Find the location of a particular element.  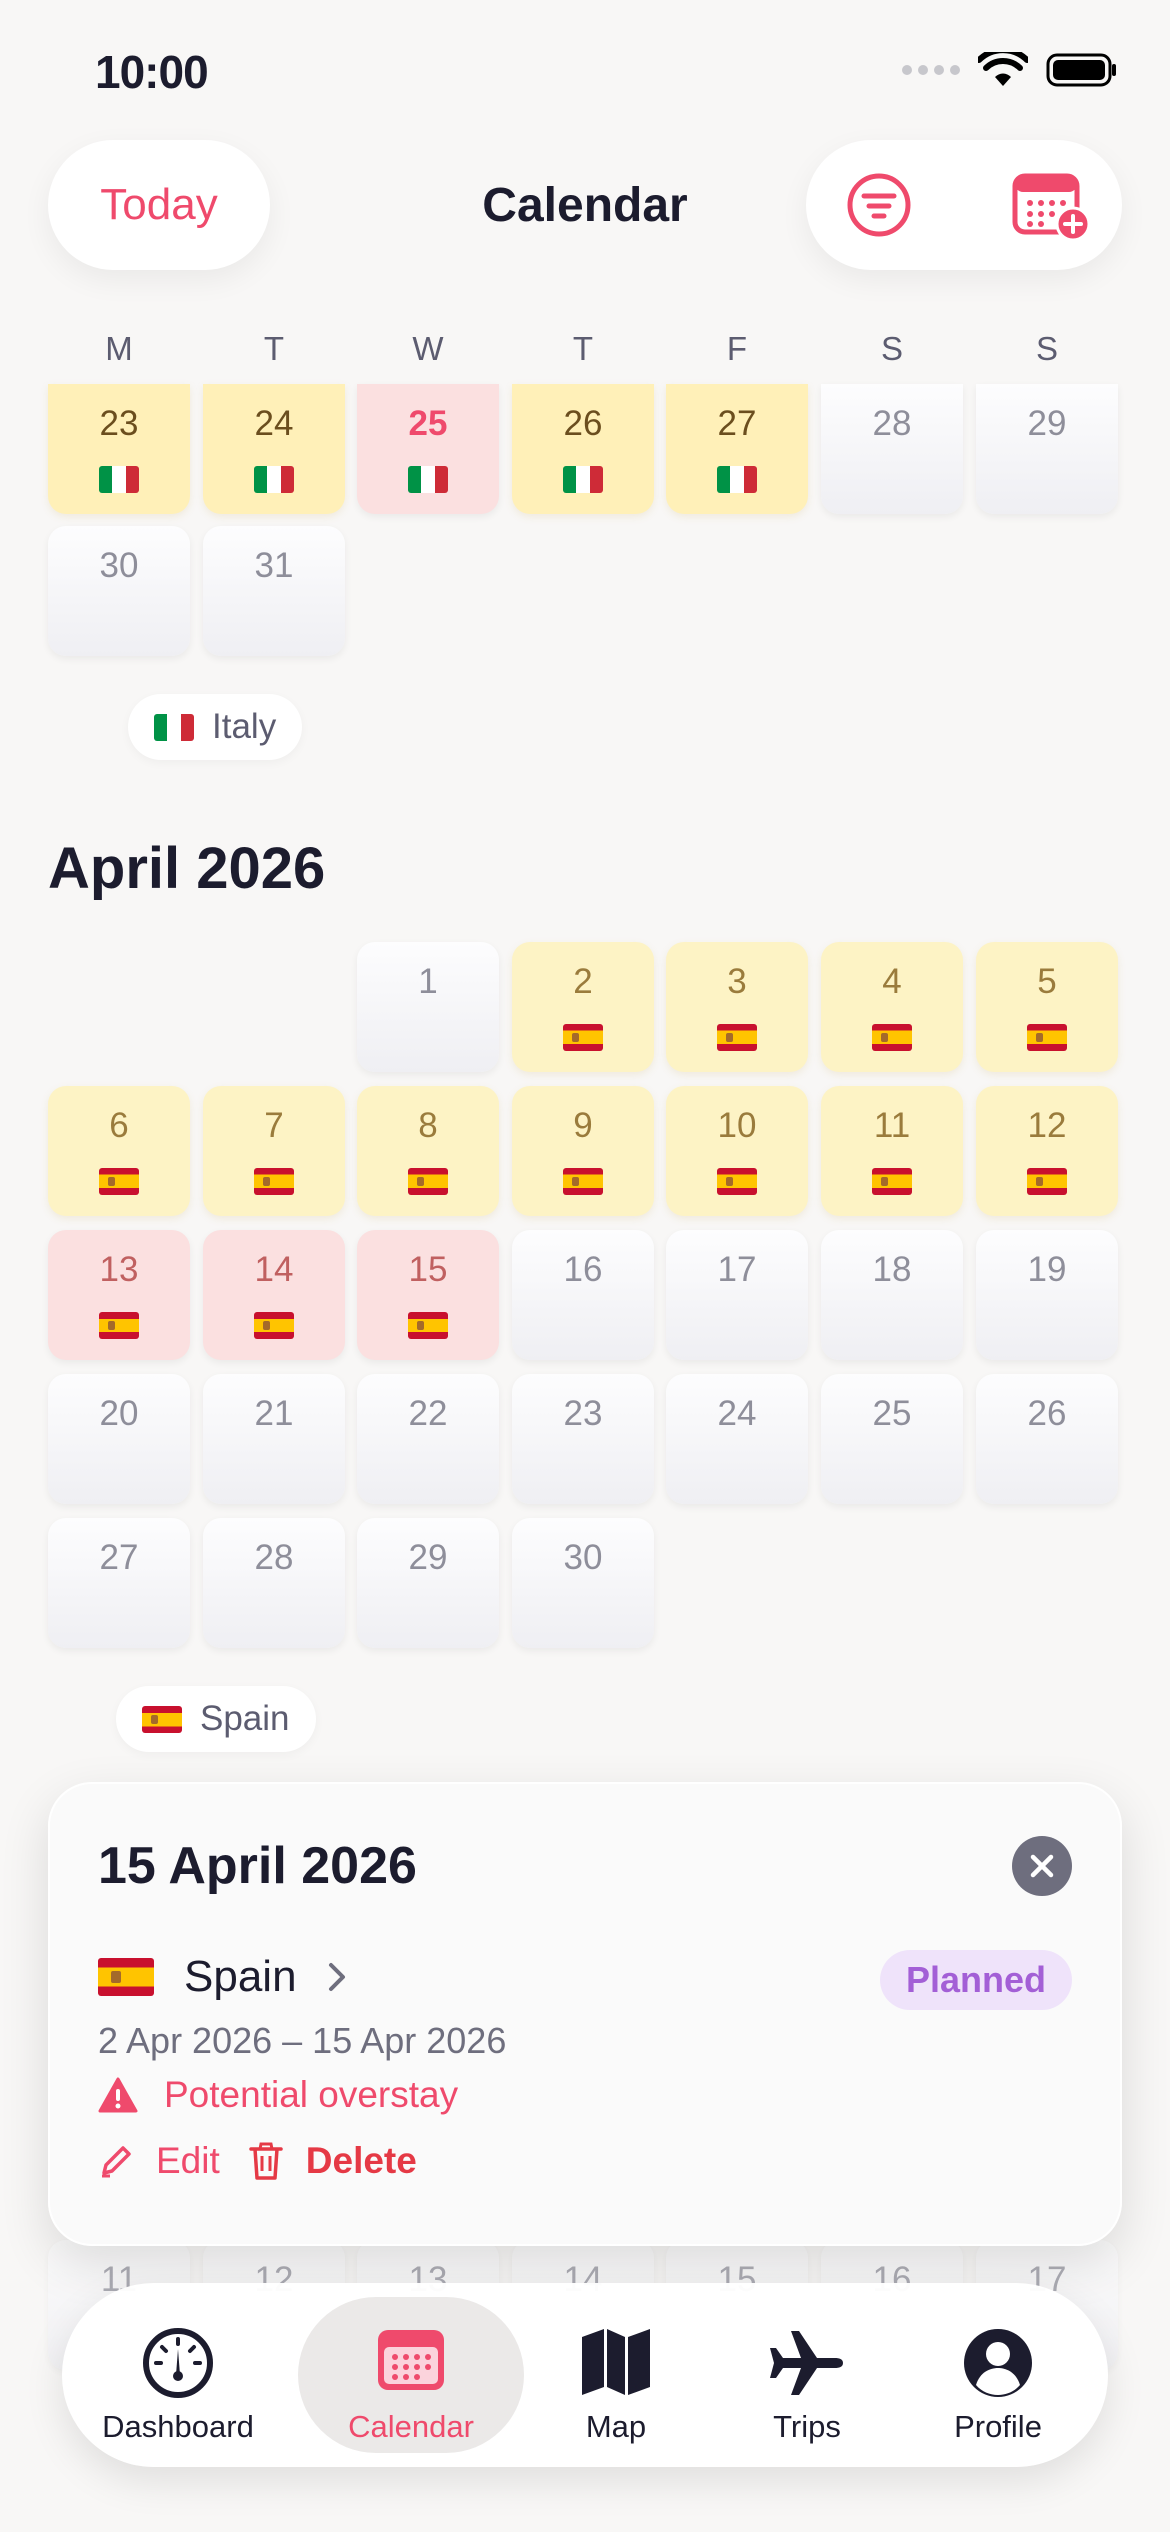

calendar-day: 13 is located at coordinates (119, 1295).